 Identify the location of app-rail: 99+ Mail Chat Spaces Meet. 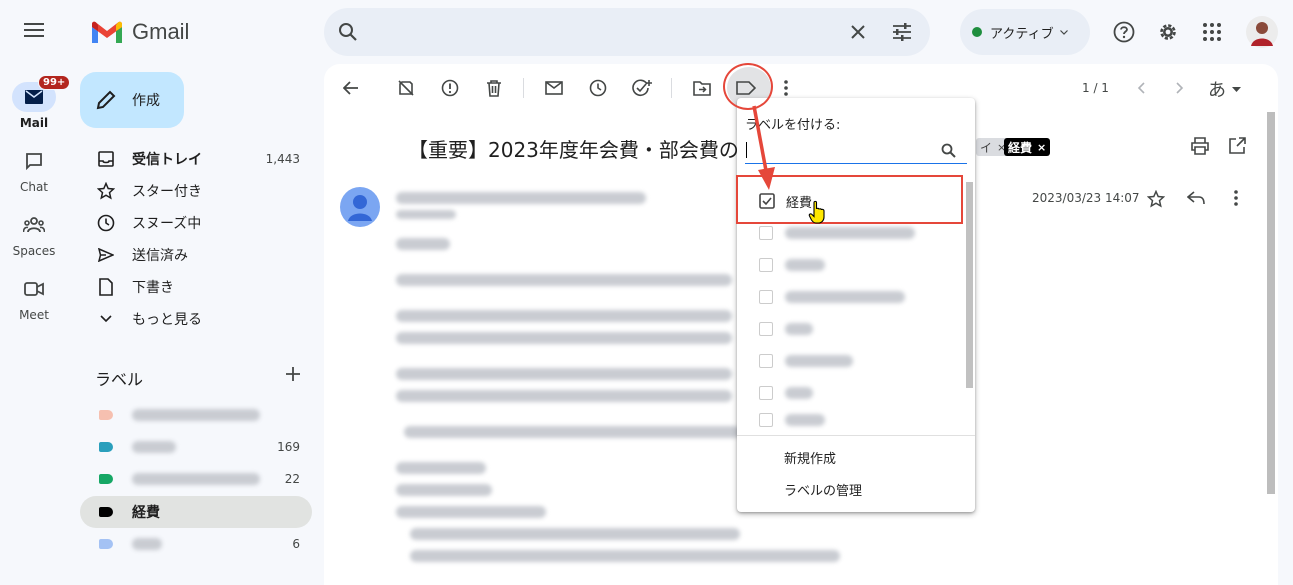
(35, 292).